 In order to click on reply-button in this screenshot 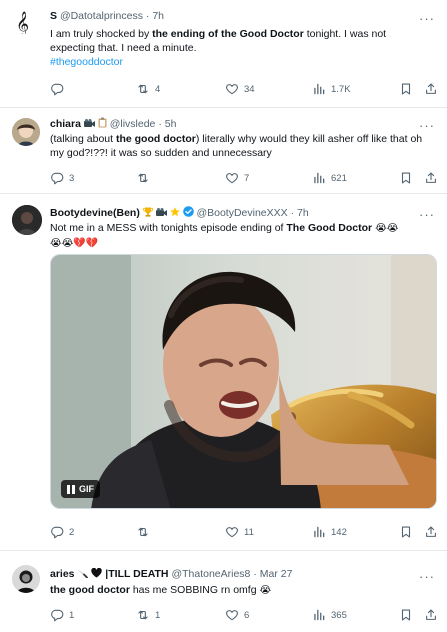, I will do `click(57, 89)`.